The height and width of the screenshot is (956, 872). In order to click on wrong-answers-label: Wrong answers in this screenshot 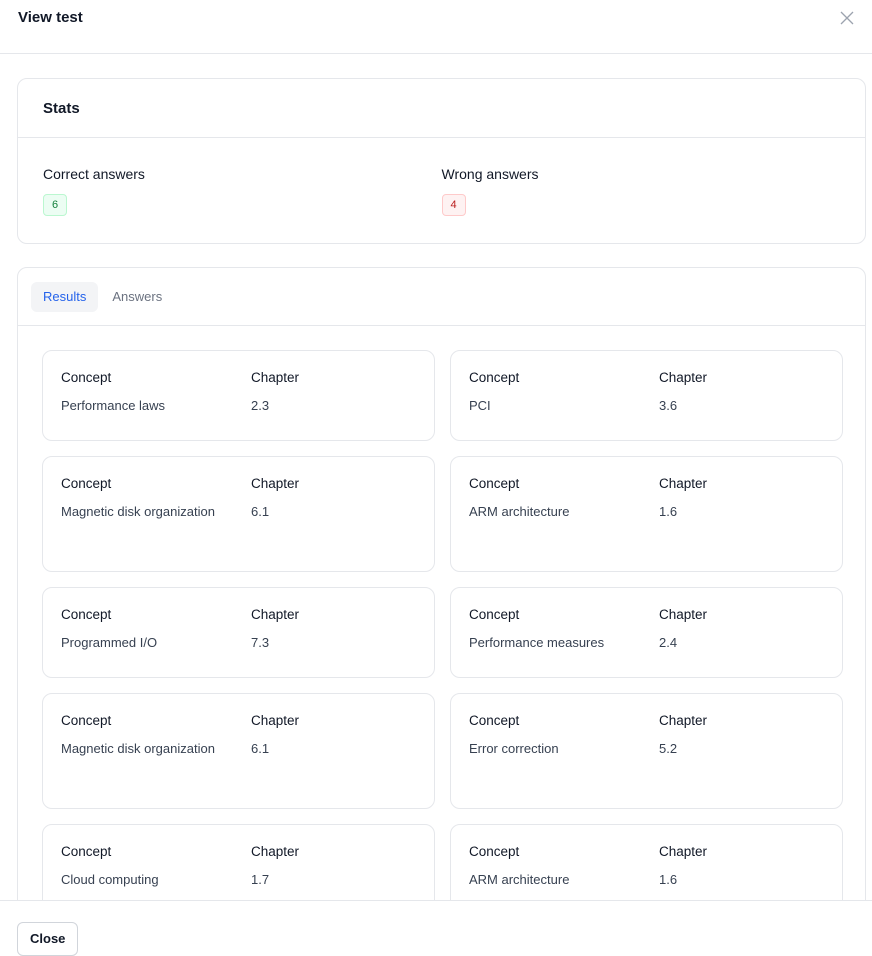, I will do `click(490, 174)`.